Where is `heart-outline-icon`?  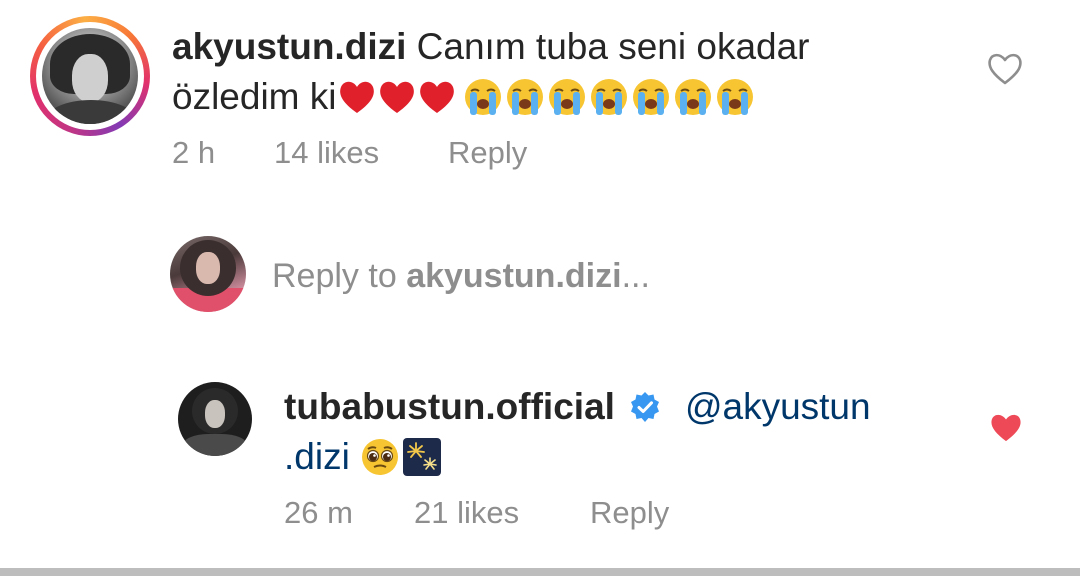 heart-outline-icon is located at coordinates (1005, 68).